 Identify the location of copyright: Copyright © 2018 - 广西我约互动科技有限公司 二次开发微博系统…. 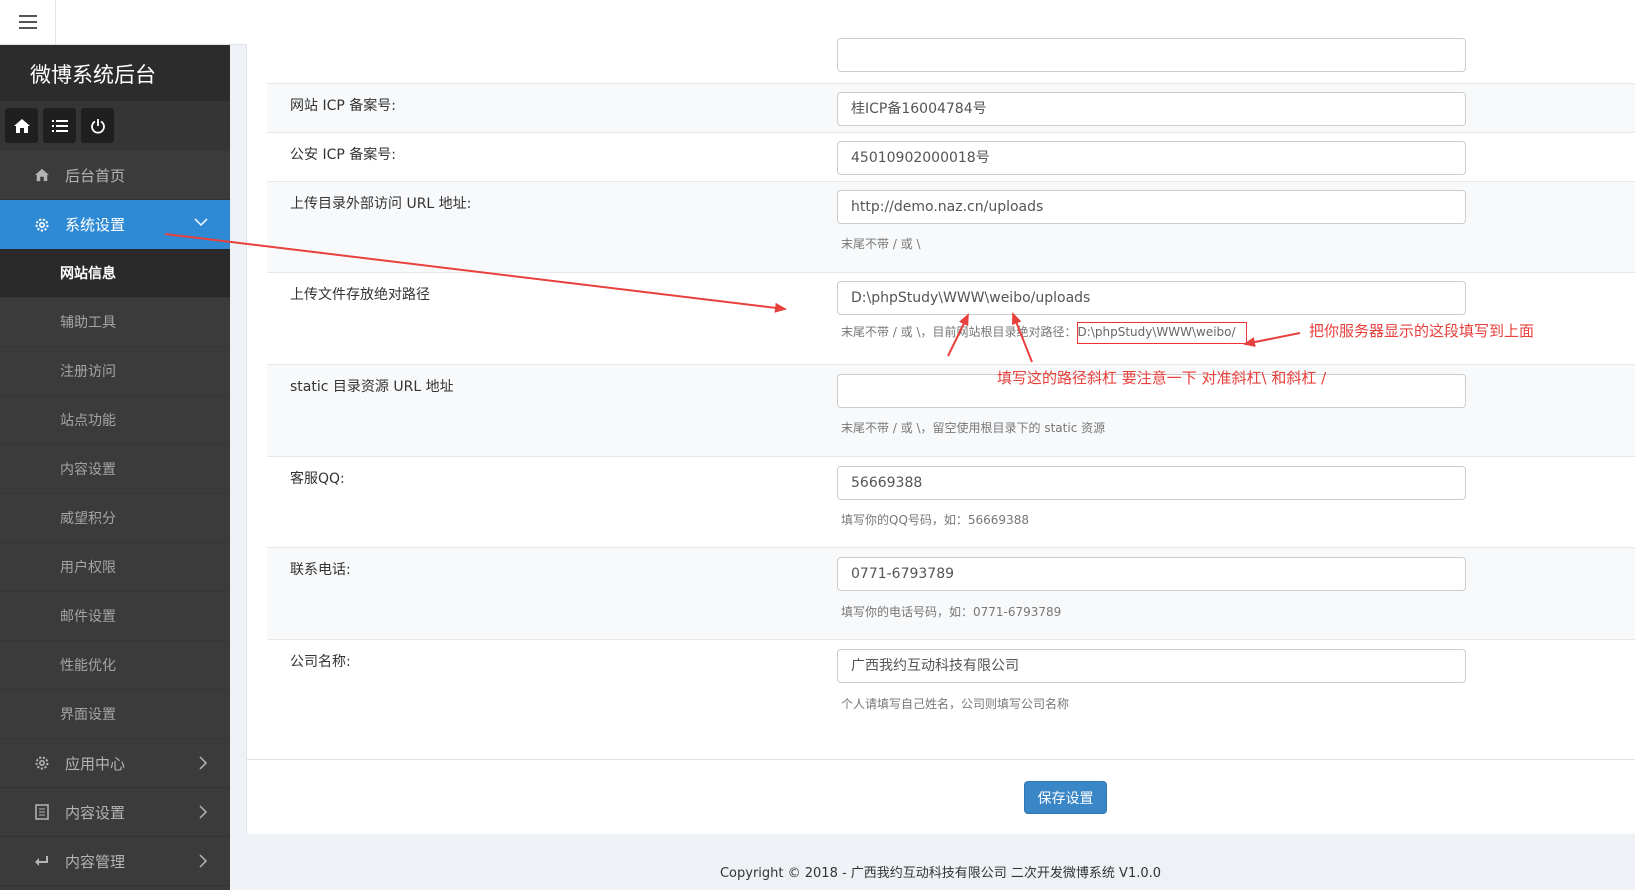
(940, 873).